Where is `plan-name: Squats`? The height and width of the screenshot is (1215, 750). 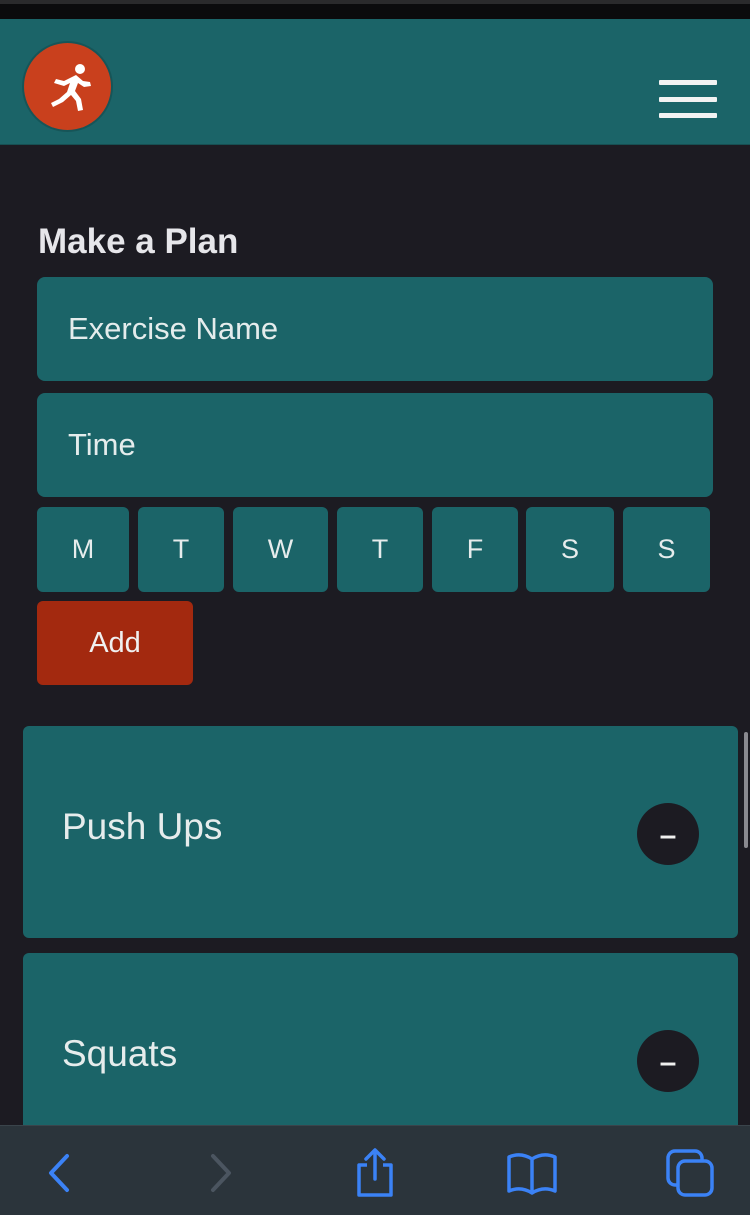 plan-name: Squats is located at coordinates (120, 1053).